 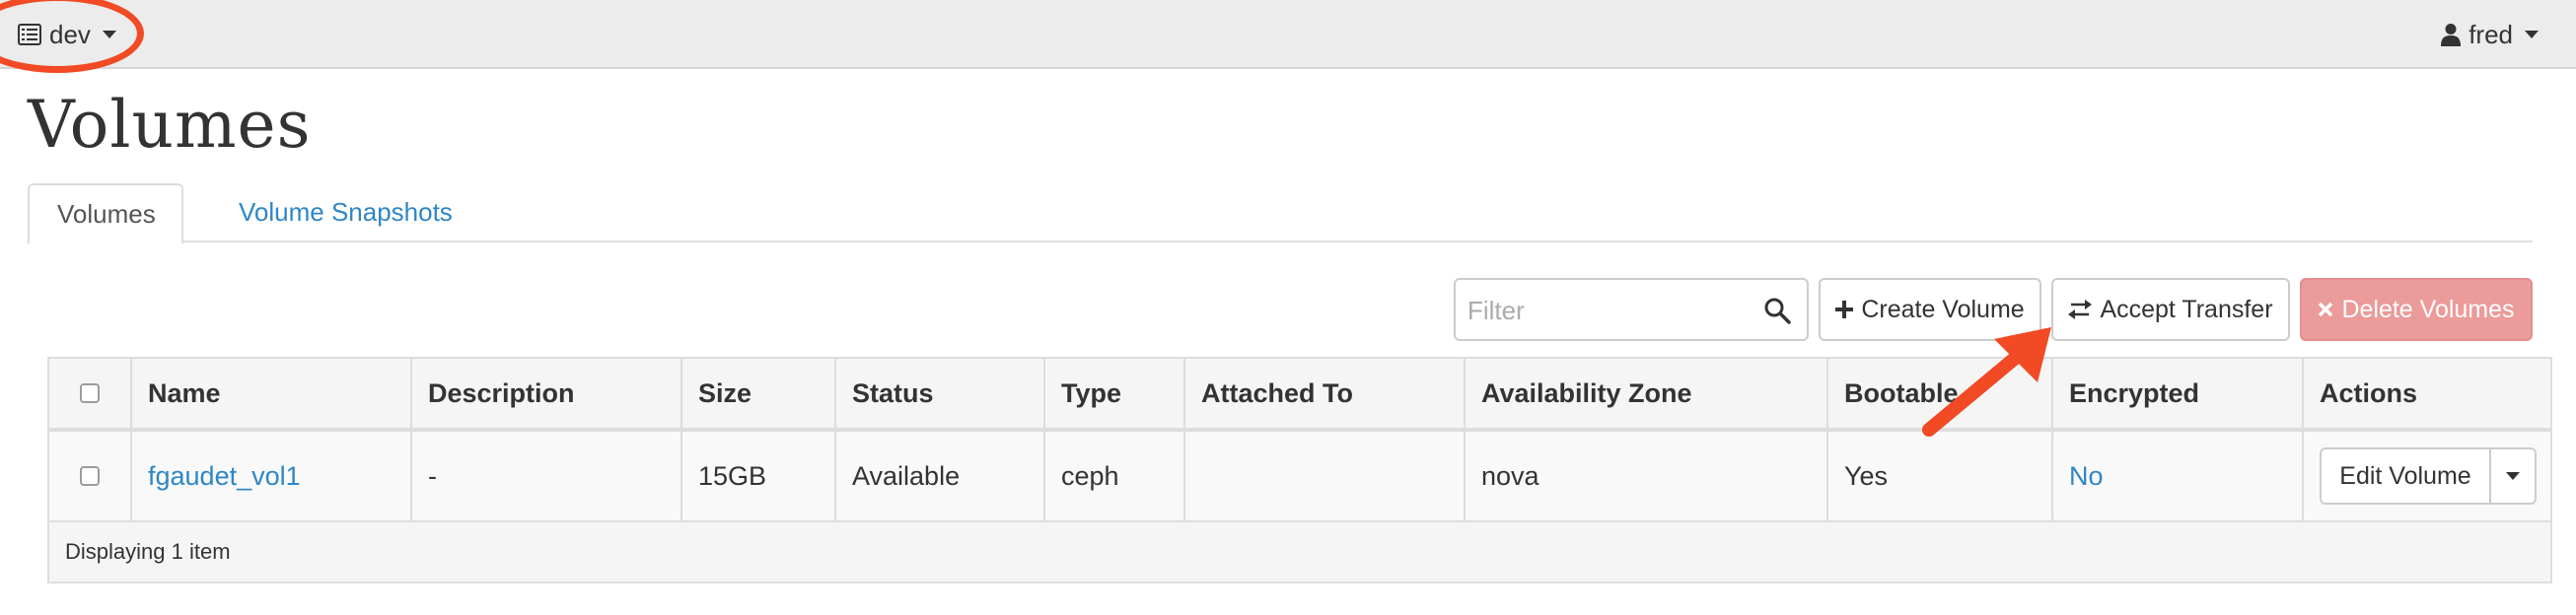 What do you see at coordinates (1113, 476) in the screenshot?
I see `type-cell: ceph` at bounding box center [1113, 476].